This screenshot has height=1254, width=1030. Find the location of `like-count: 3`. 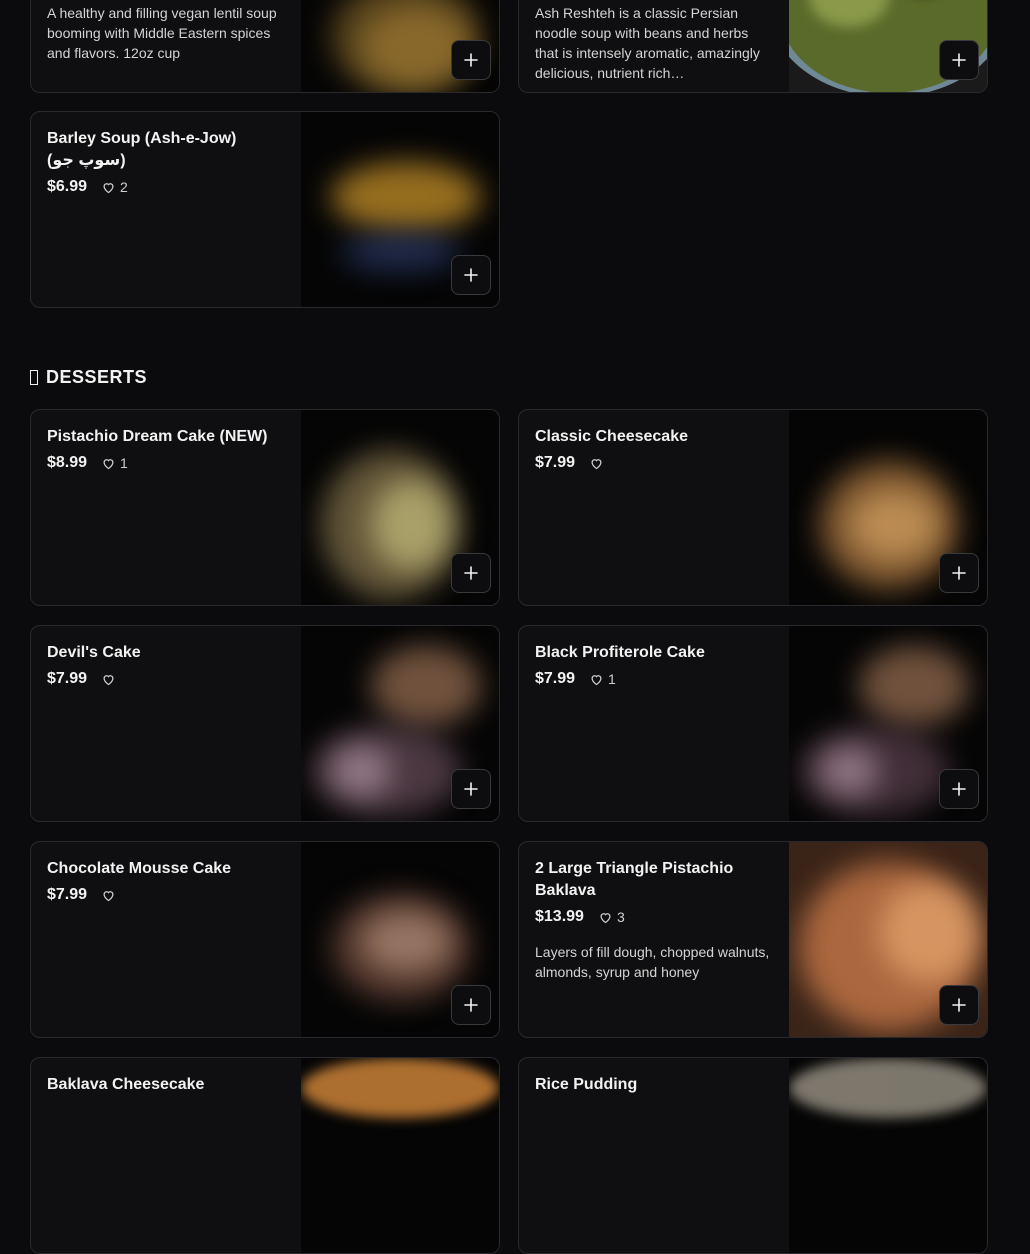

like-count: 3 is located at coordinates (620, 917).